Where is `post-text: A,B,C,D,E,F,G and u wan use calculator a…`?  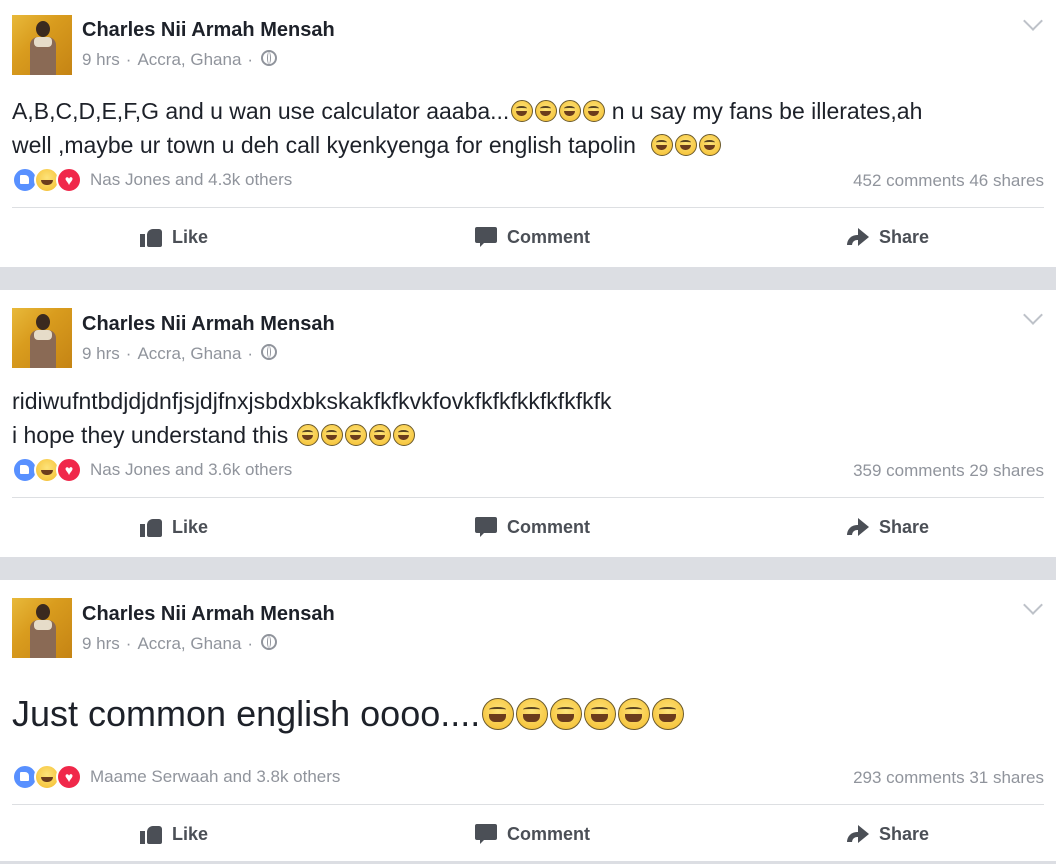 post-text: A,B,C,D,E,F,G and u wan use calculator a… is located at coordinates (467, 128).